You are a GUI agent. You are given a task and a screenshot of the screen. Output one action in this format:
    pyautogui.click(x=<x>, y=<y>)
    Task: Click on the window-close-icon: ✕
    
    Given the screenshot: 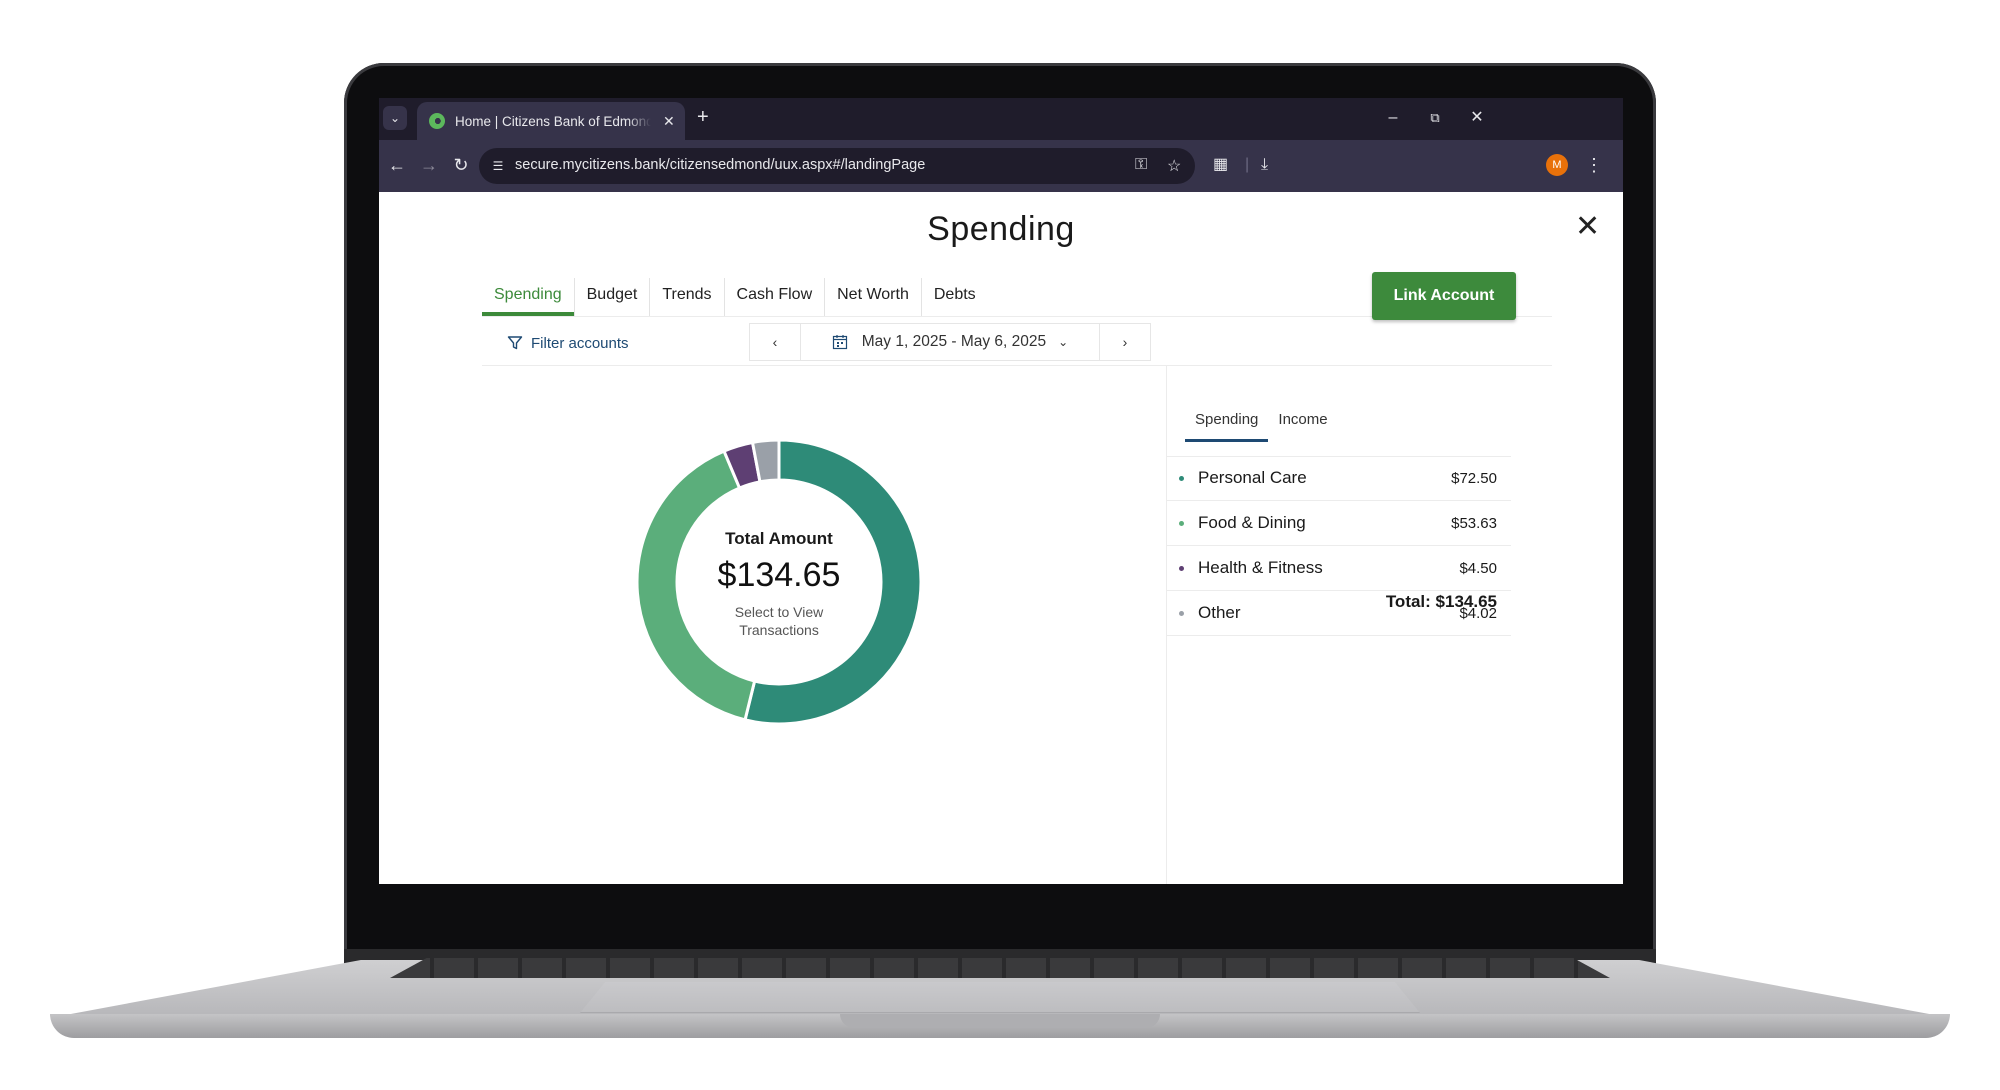 What is the action you would take?
    pyautogui.click(x=1477, y=118)
    